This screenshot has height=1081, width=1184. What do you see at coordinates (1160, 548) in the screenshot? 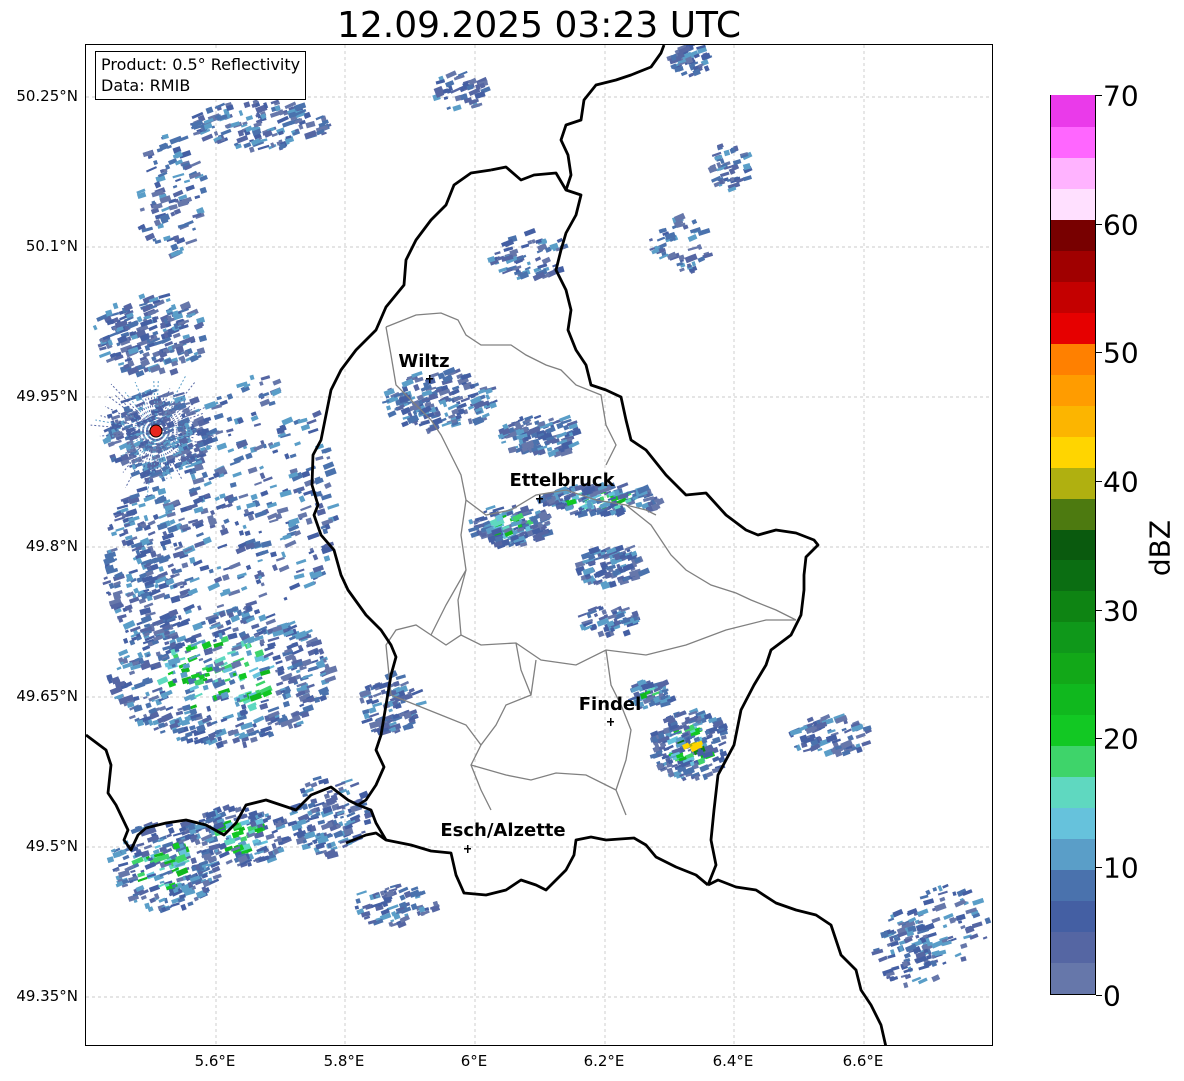
I see `colorbar-label: dBZ` at bounding box center [1160, 548].